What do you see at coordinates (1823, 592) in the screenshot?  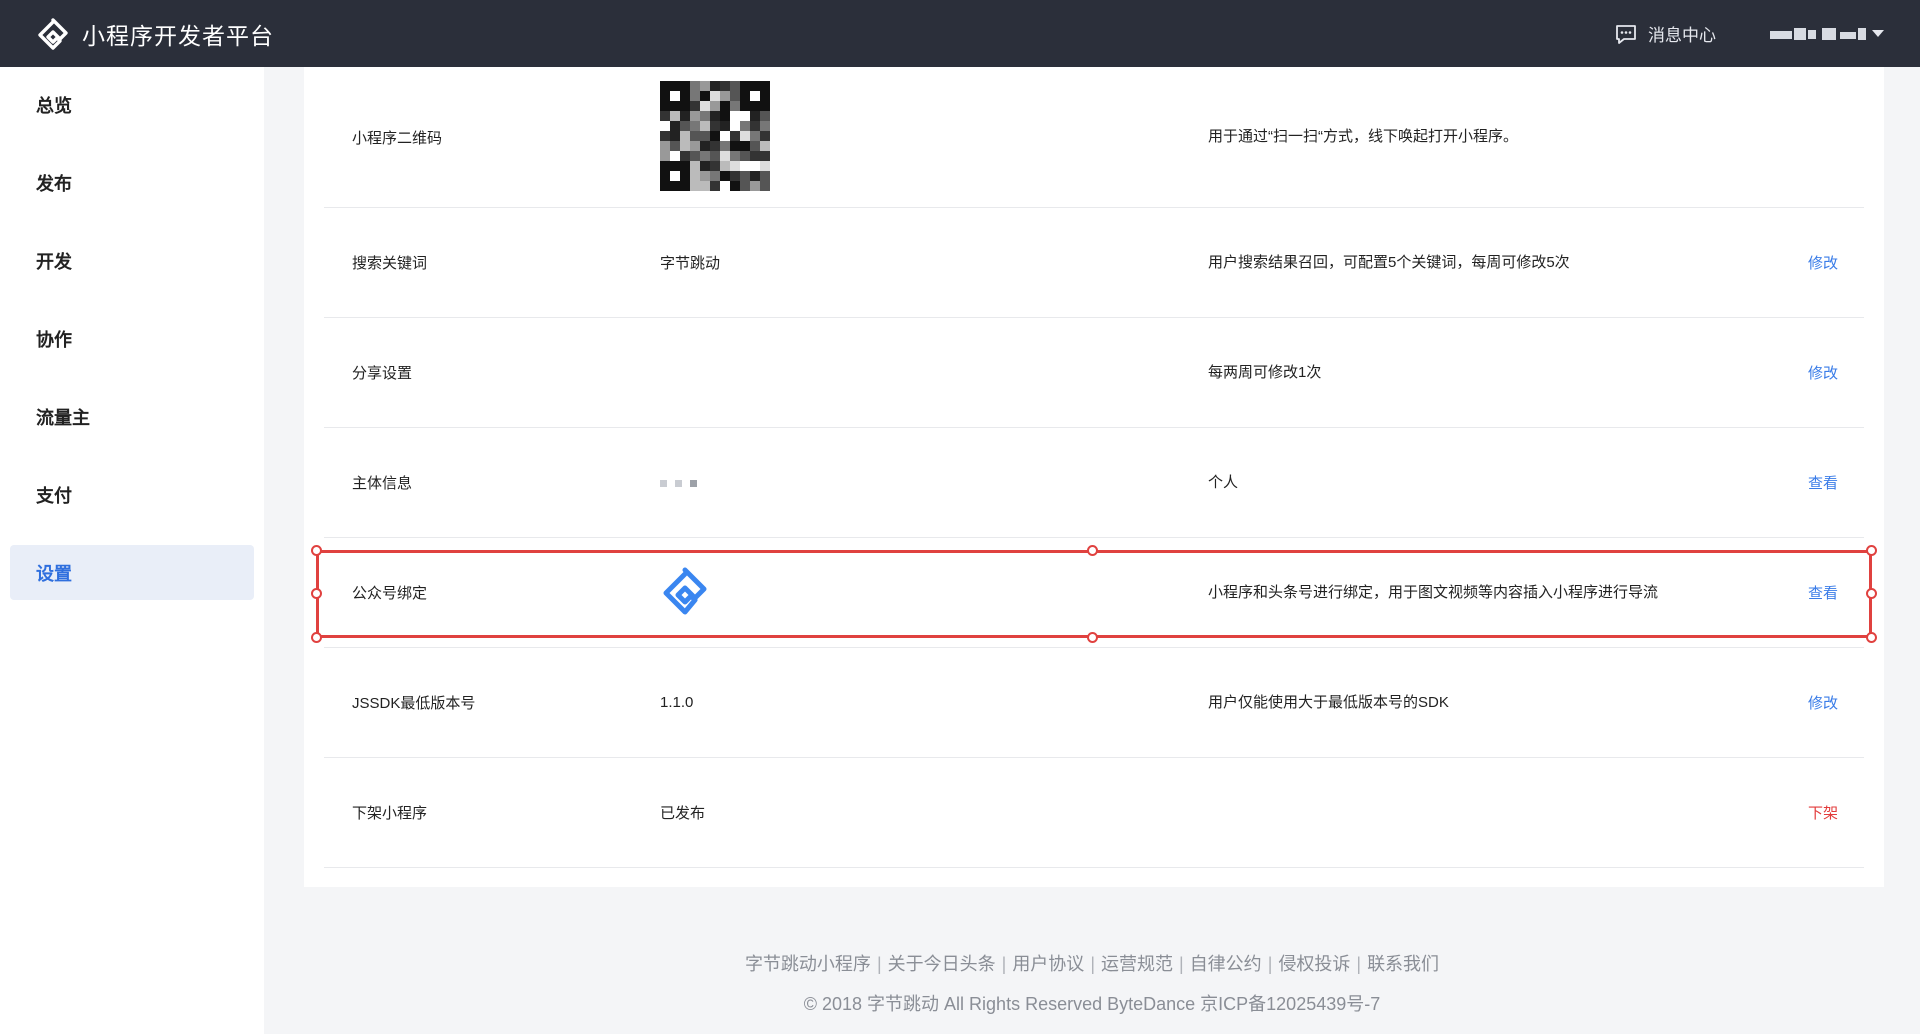 I see `view-binding-link: 查看` at bounding box center [1823, 592].